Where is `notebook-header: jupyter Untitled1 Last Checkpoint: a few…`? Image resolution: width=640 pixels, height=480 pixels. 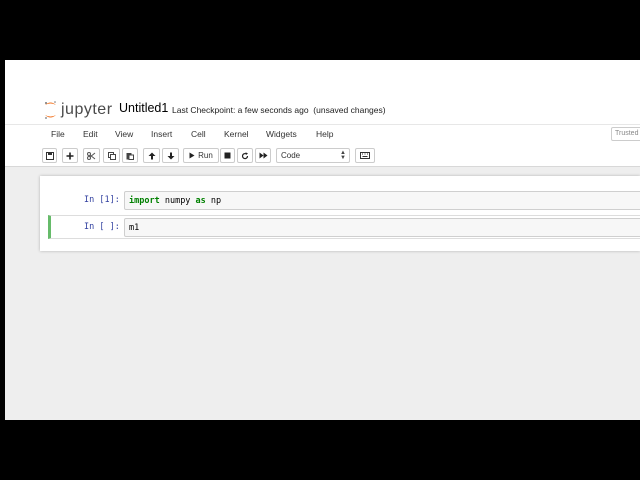 notebook-header: jupyter Untitled1 Last Checkpoint: a few… is located at coordinates (322, 92).